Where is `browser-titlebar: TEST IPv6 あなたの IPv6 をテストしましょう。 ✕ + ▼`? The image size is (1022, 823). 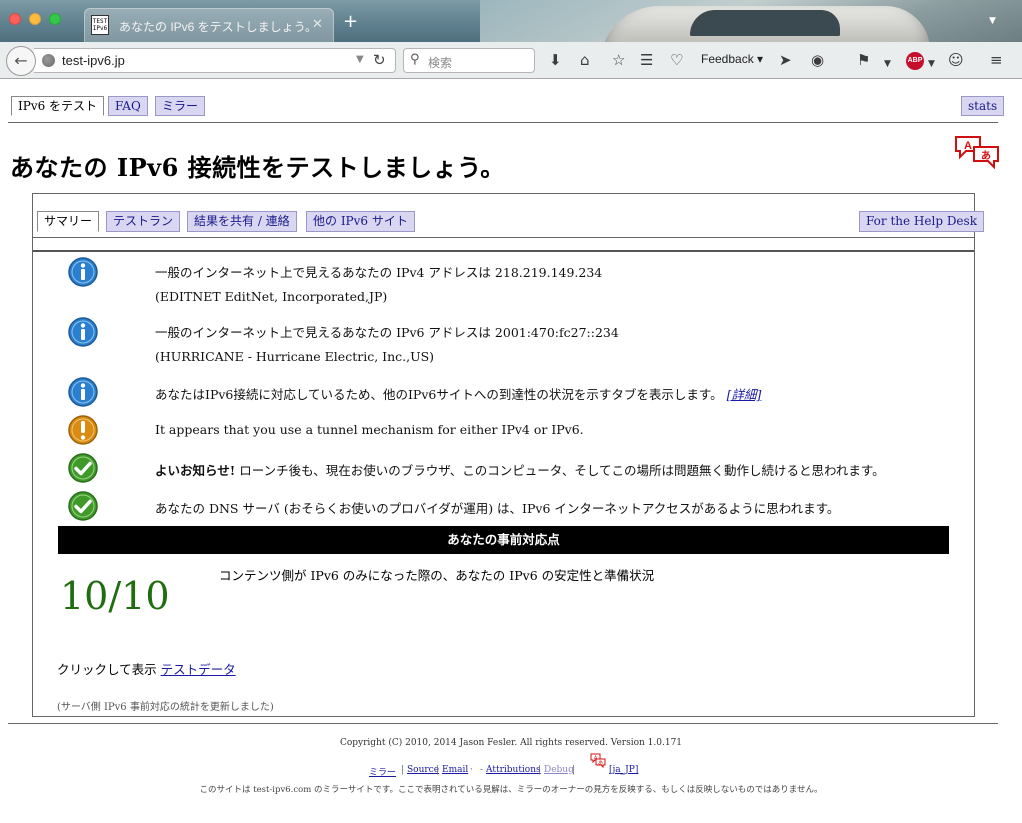
browser-titlebar: TEST IPv6 あなたの IPv6 をテストしましょう。 ✕ + ▼ is located at coordinates (511, 21).